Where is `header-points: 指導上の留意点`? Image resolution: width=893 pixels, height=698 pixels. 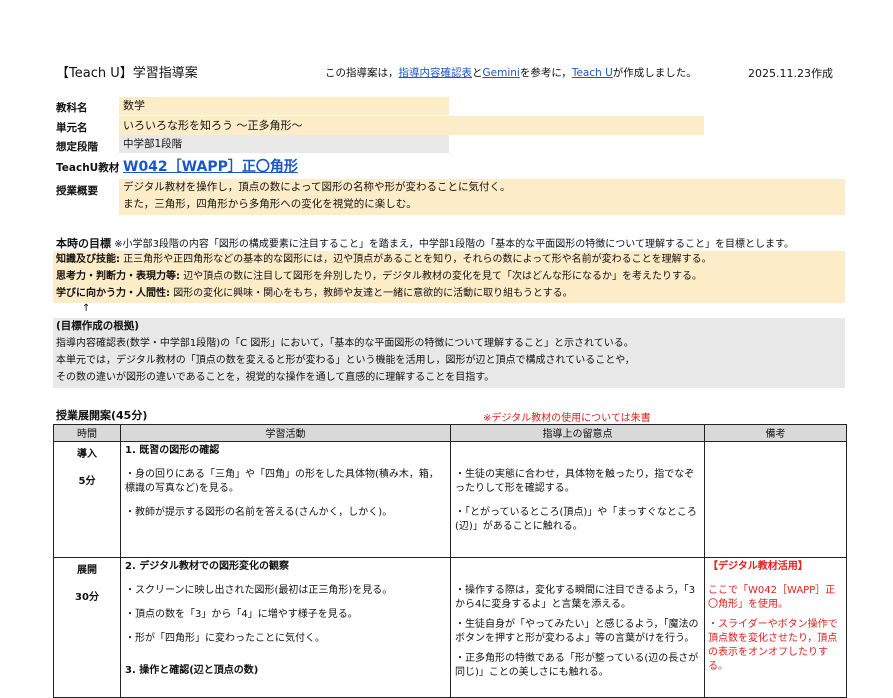 header-points: 指導上の留意点 is located at coordinates (577, 433).